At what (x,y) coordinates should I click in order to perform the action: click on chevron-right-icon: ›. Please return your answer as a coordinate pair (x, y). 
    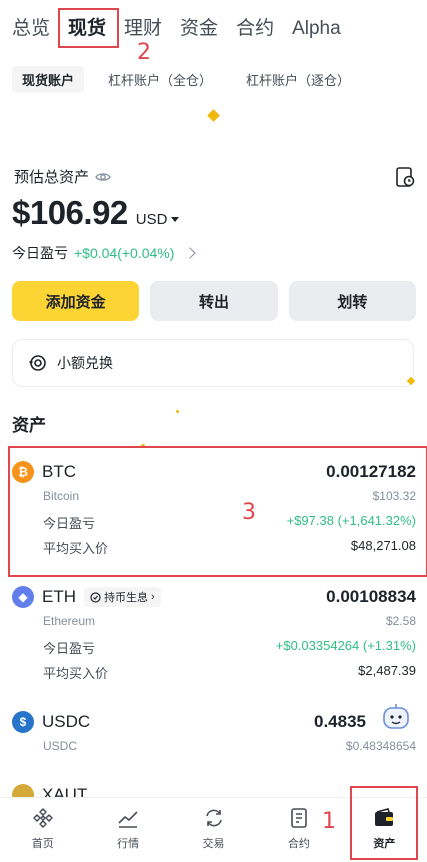
    Looking at the image, I should click on (153, 597).